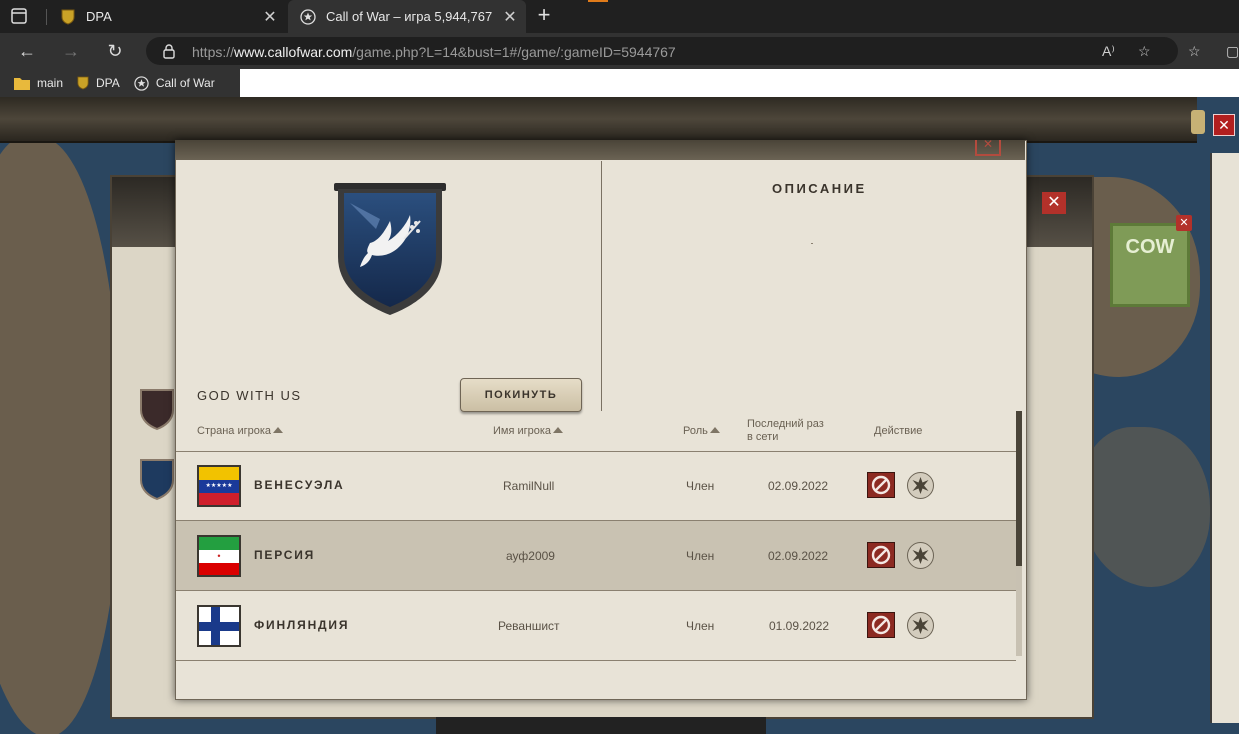 This screenshot has width=1239, height=734. Describe the element at coordinates (1144, 51) in the screenshot. I see `add-favorite-icon: ☆` at that location.